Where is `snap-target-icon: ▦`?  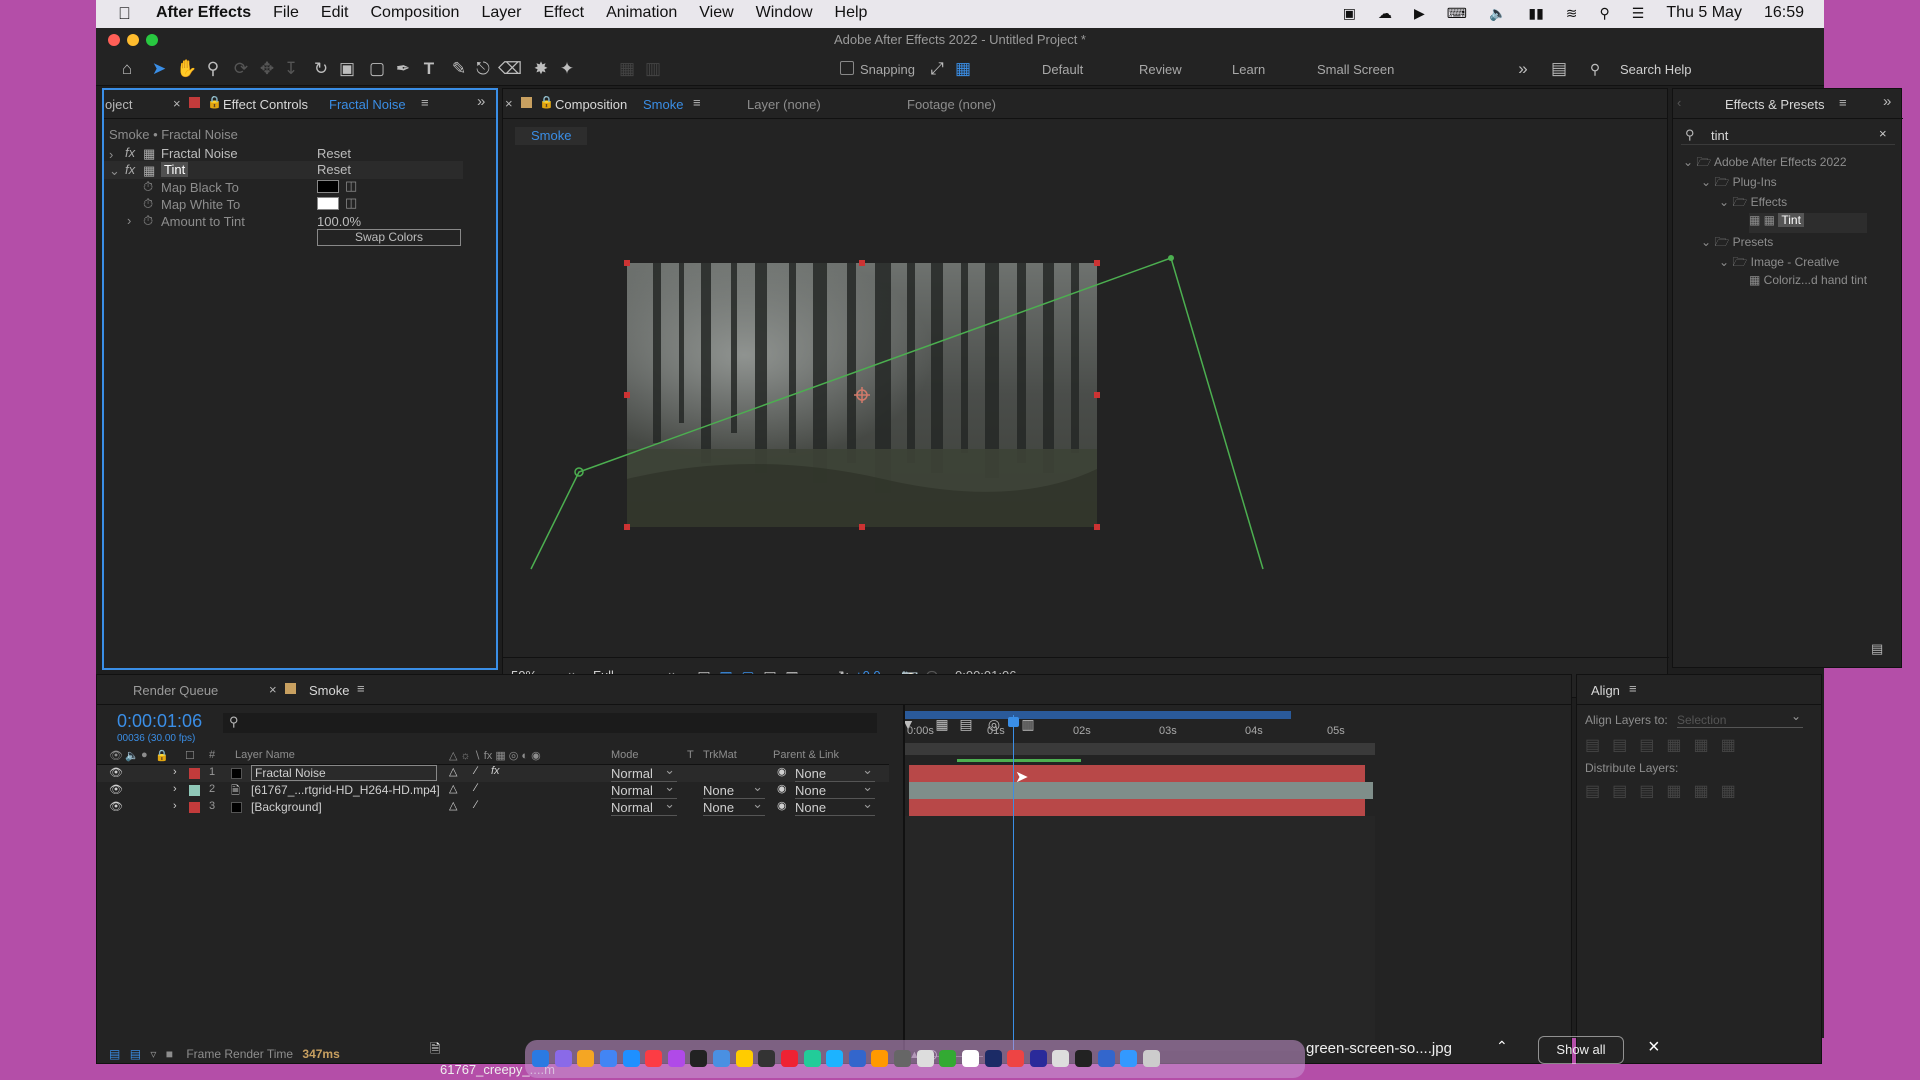 snap-target-icon: ▦ is located at coordinates (963, 69).